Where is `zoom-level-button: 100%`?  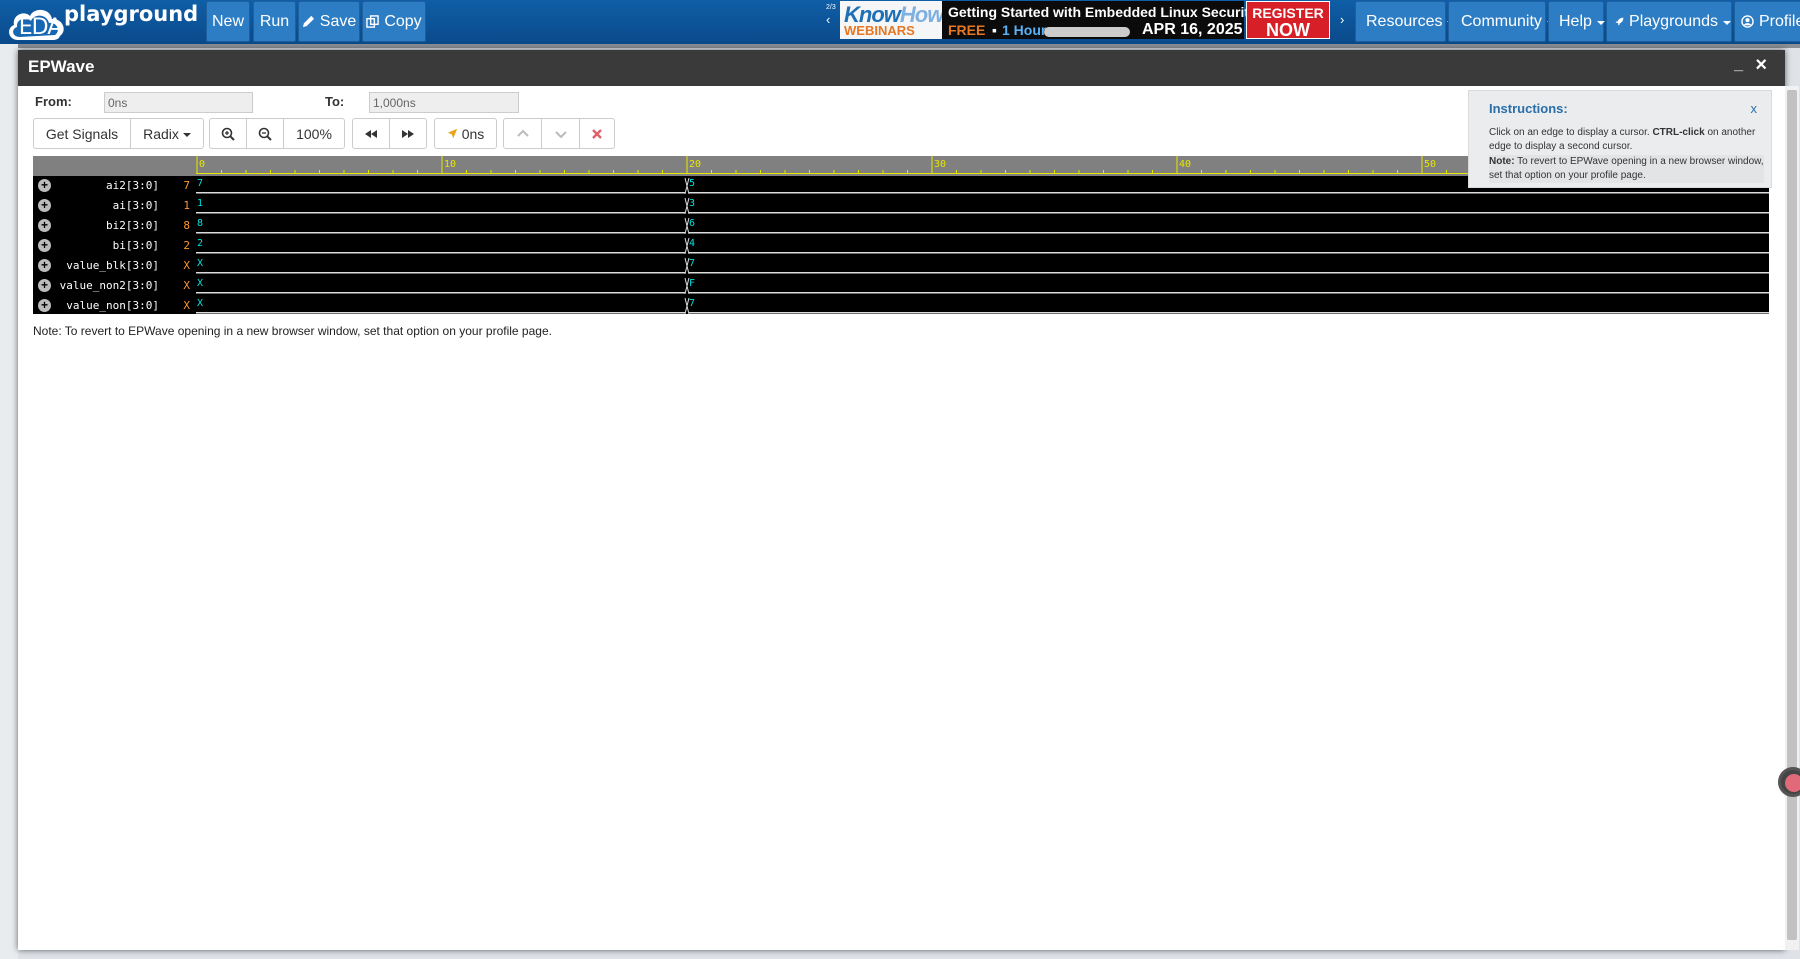
zoom-level-button: 100% is located at coordinates (314, 133).